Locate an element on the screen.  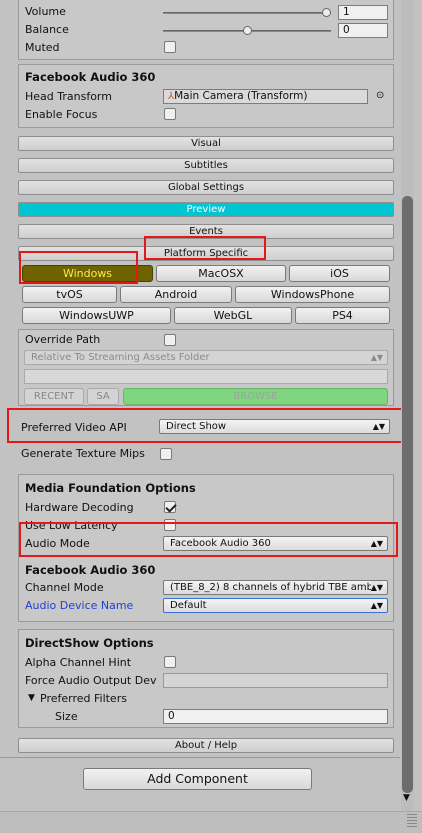
directshow-title: DirectShow Options is located at coordinates (89, 643).